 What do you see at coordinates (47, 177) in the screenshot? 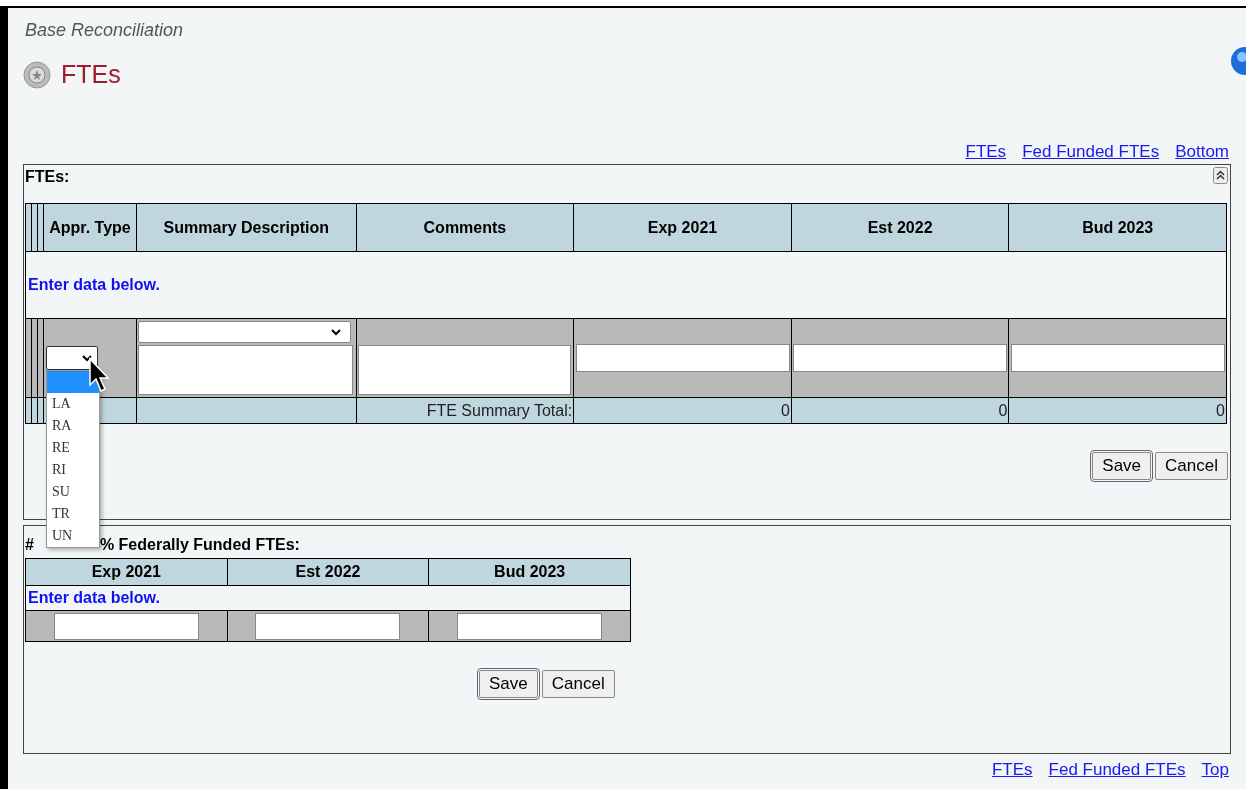
I see `panel-title: FTEs:` at bounding box center [47, 177].